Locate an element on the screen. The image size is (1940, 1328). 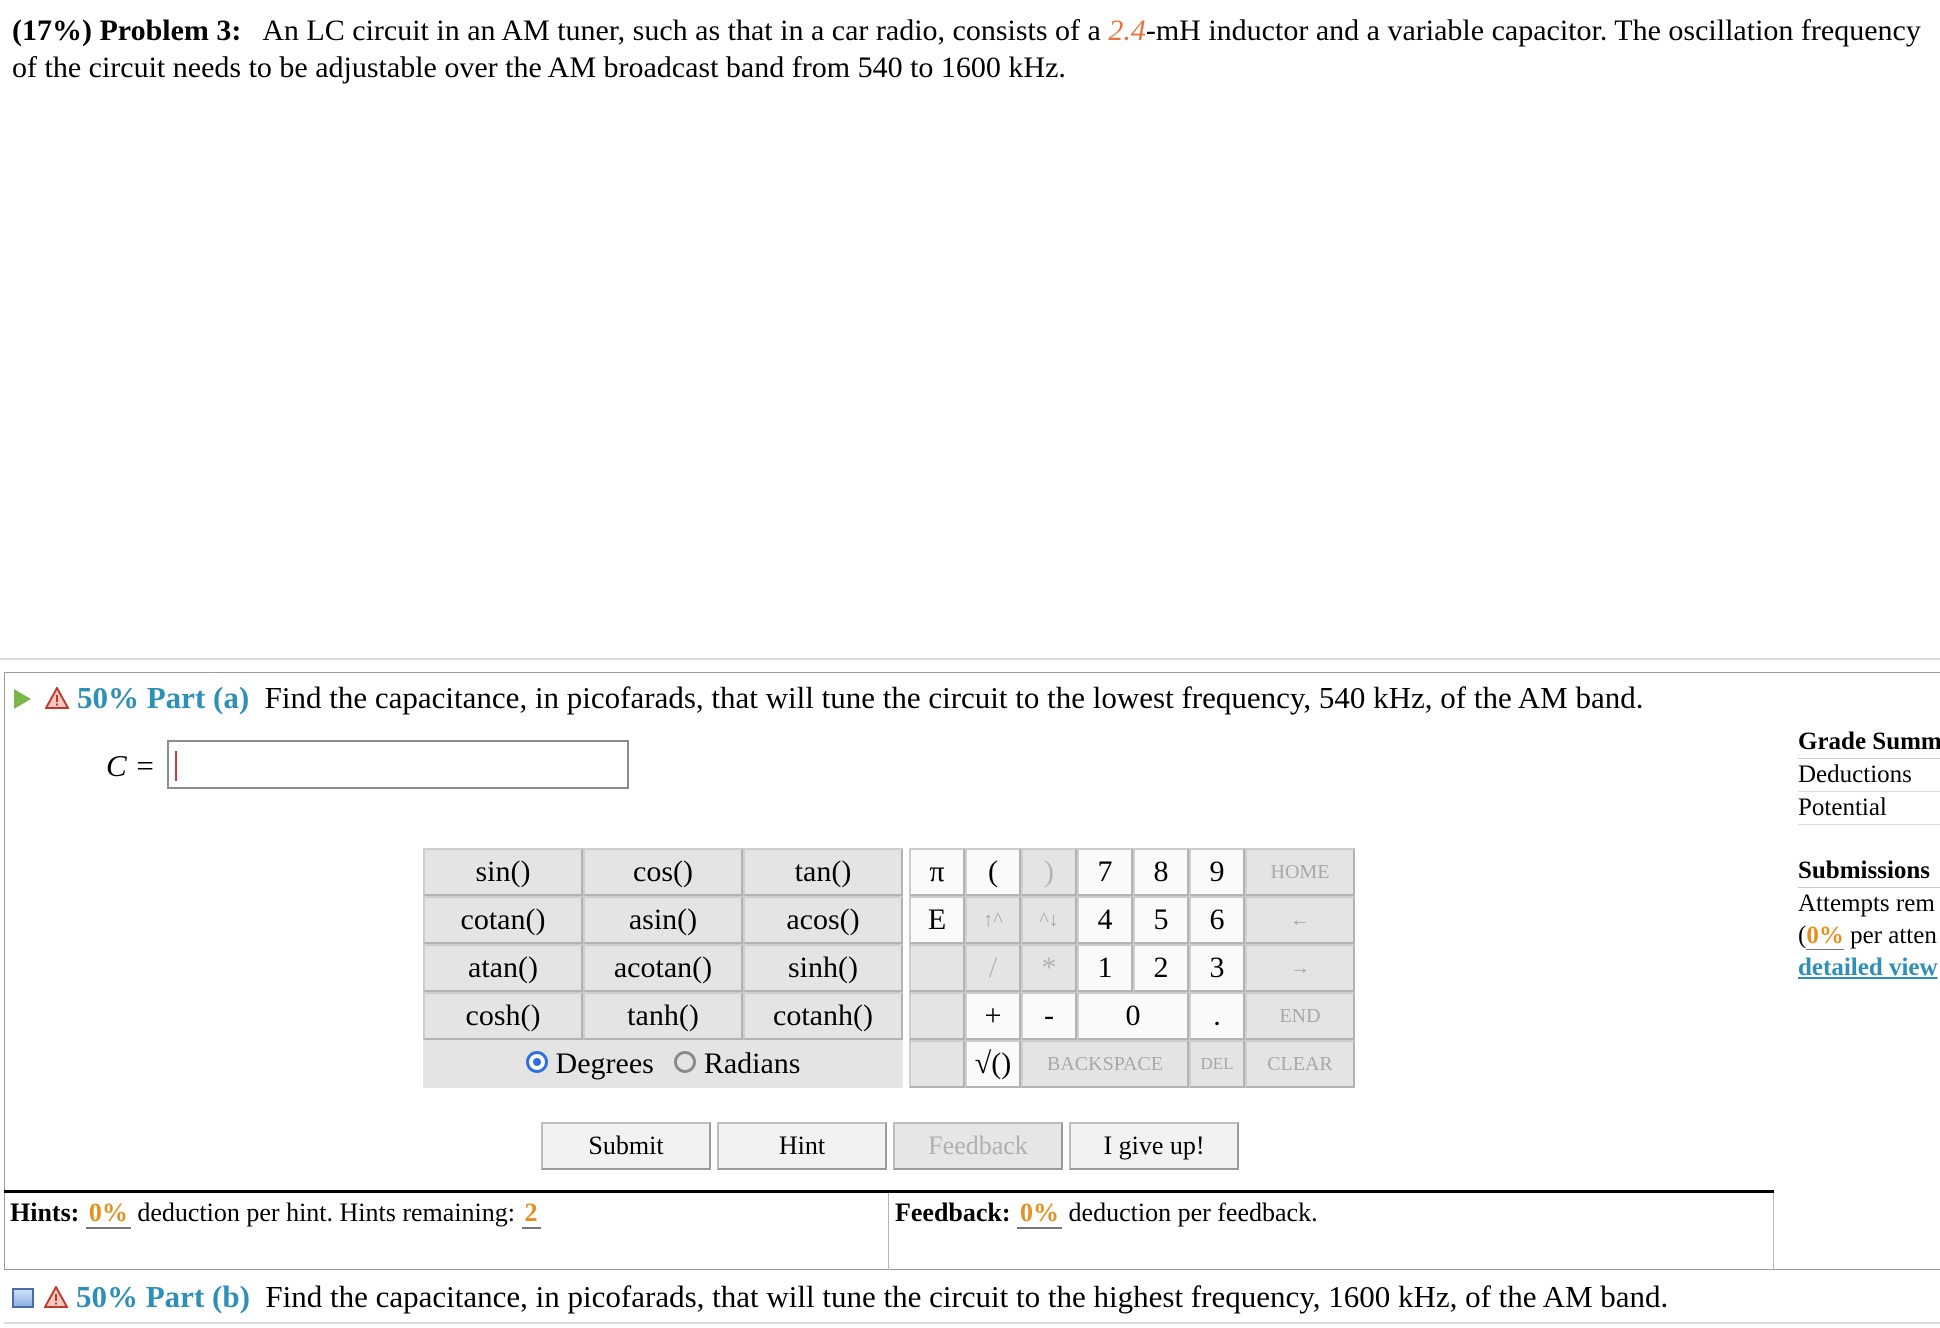
power-down-key: ^↓ is located at coordinates (1049, 920).